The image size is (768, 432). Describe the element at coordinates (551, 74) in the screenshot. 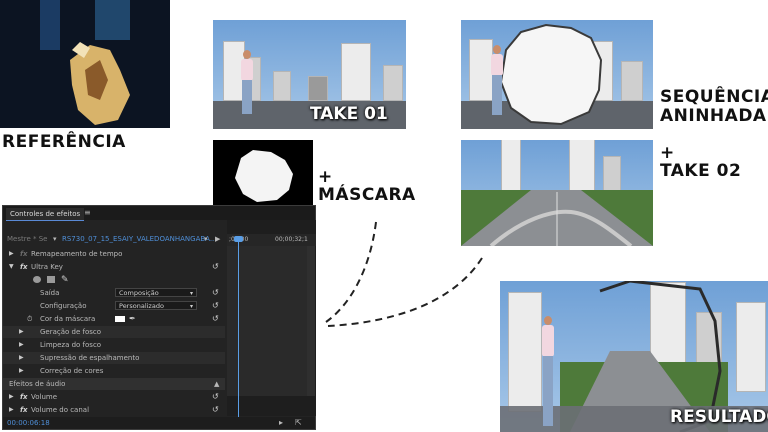

I see `white-blob` at that location.